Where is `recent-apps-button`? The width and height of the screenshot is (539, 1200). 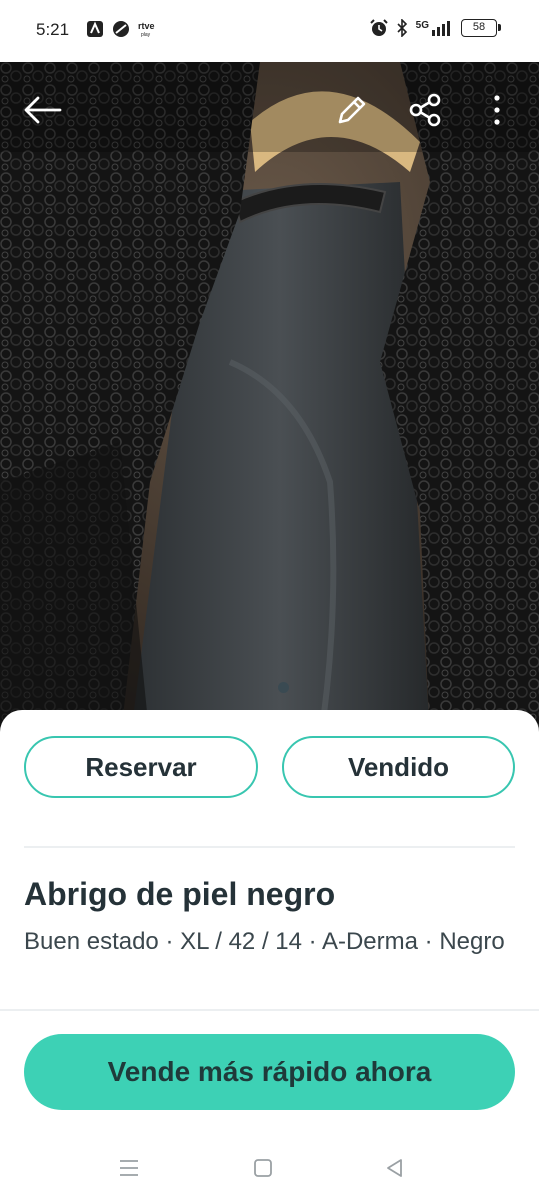 recent-apps-button is located at coordinates (129, 1168).